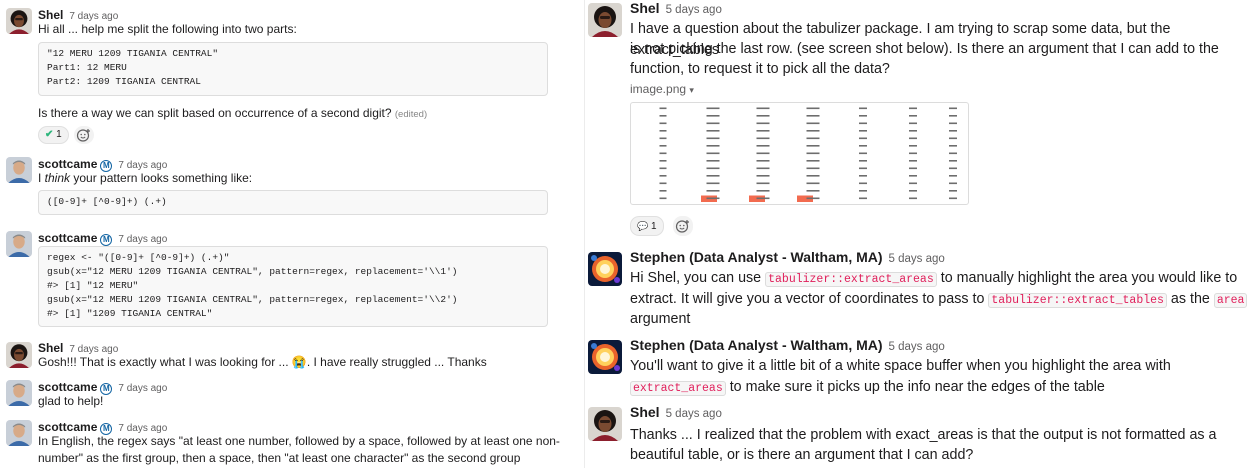 The image size is (1260, 468). Describe the element at coordinates (647, 226) in the screenshot. I see `reaction-thread: 💬 1` at that location.